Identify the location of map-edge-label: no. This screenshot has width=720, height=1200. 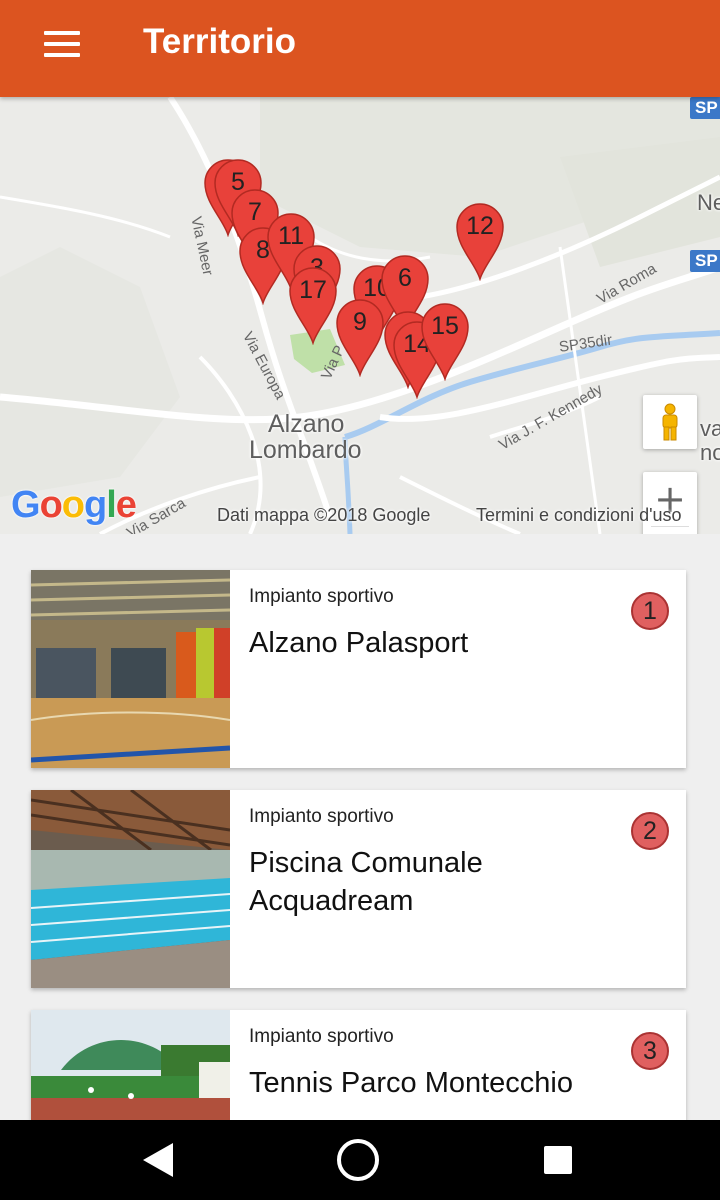
(710, 452).